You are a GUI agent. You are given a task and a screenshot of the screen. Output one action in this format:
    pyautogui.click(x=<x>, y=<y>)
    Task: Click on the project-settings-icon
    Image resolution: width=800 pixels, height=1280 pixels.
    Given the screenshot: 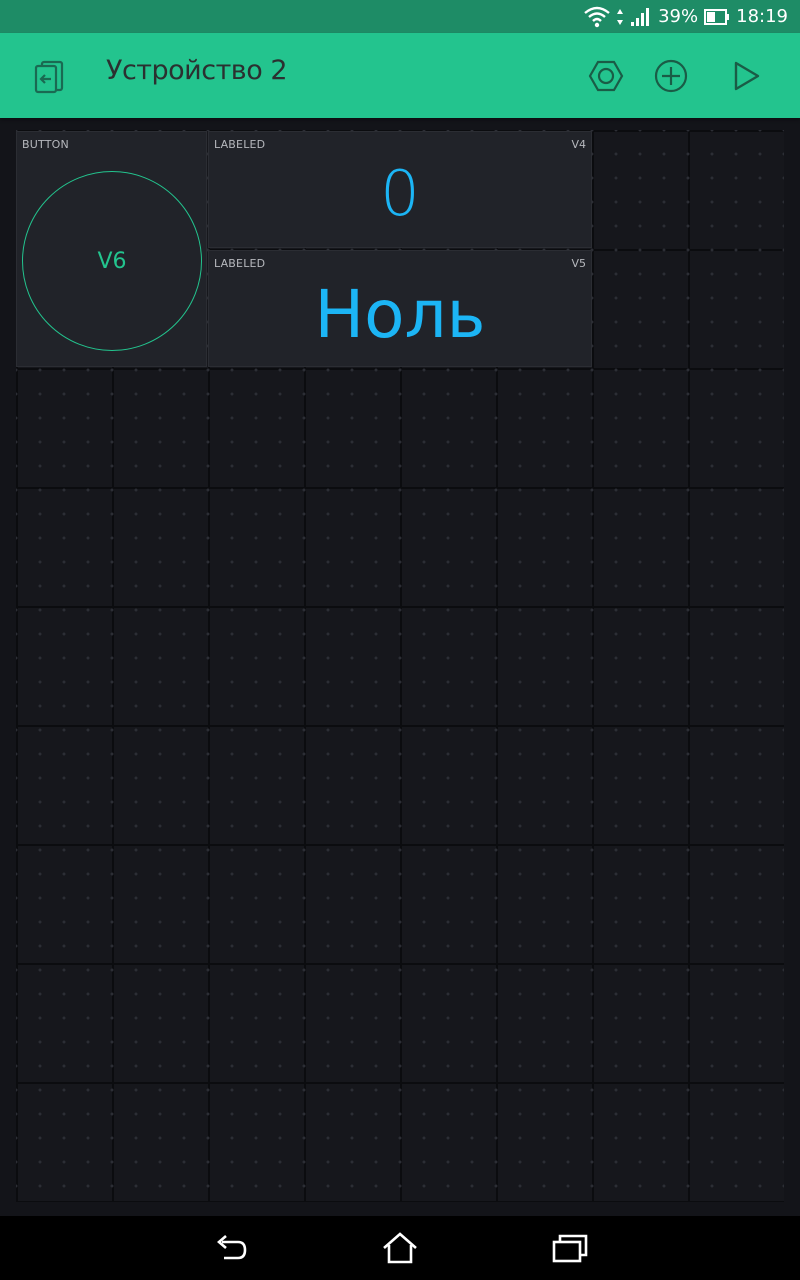 What is the action you would take?
    pyautogui.click(x=606, y=76)
    